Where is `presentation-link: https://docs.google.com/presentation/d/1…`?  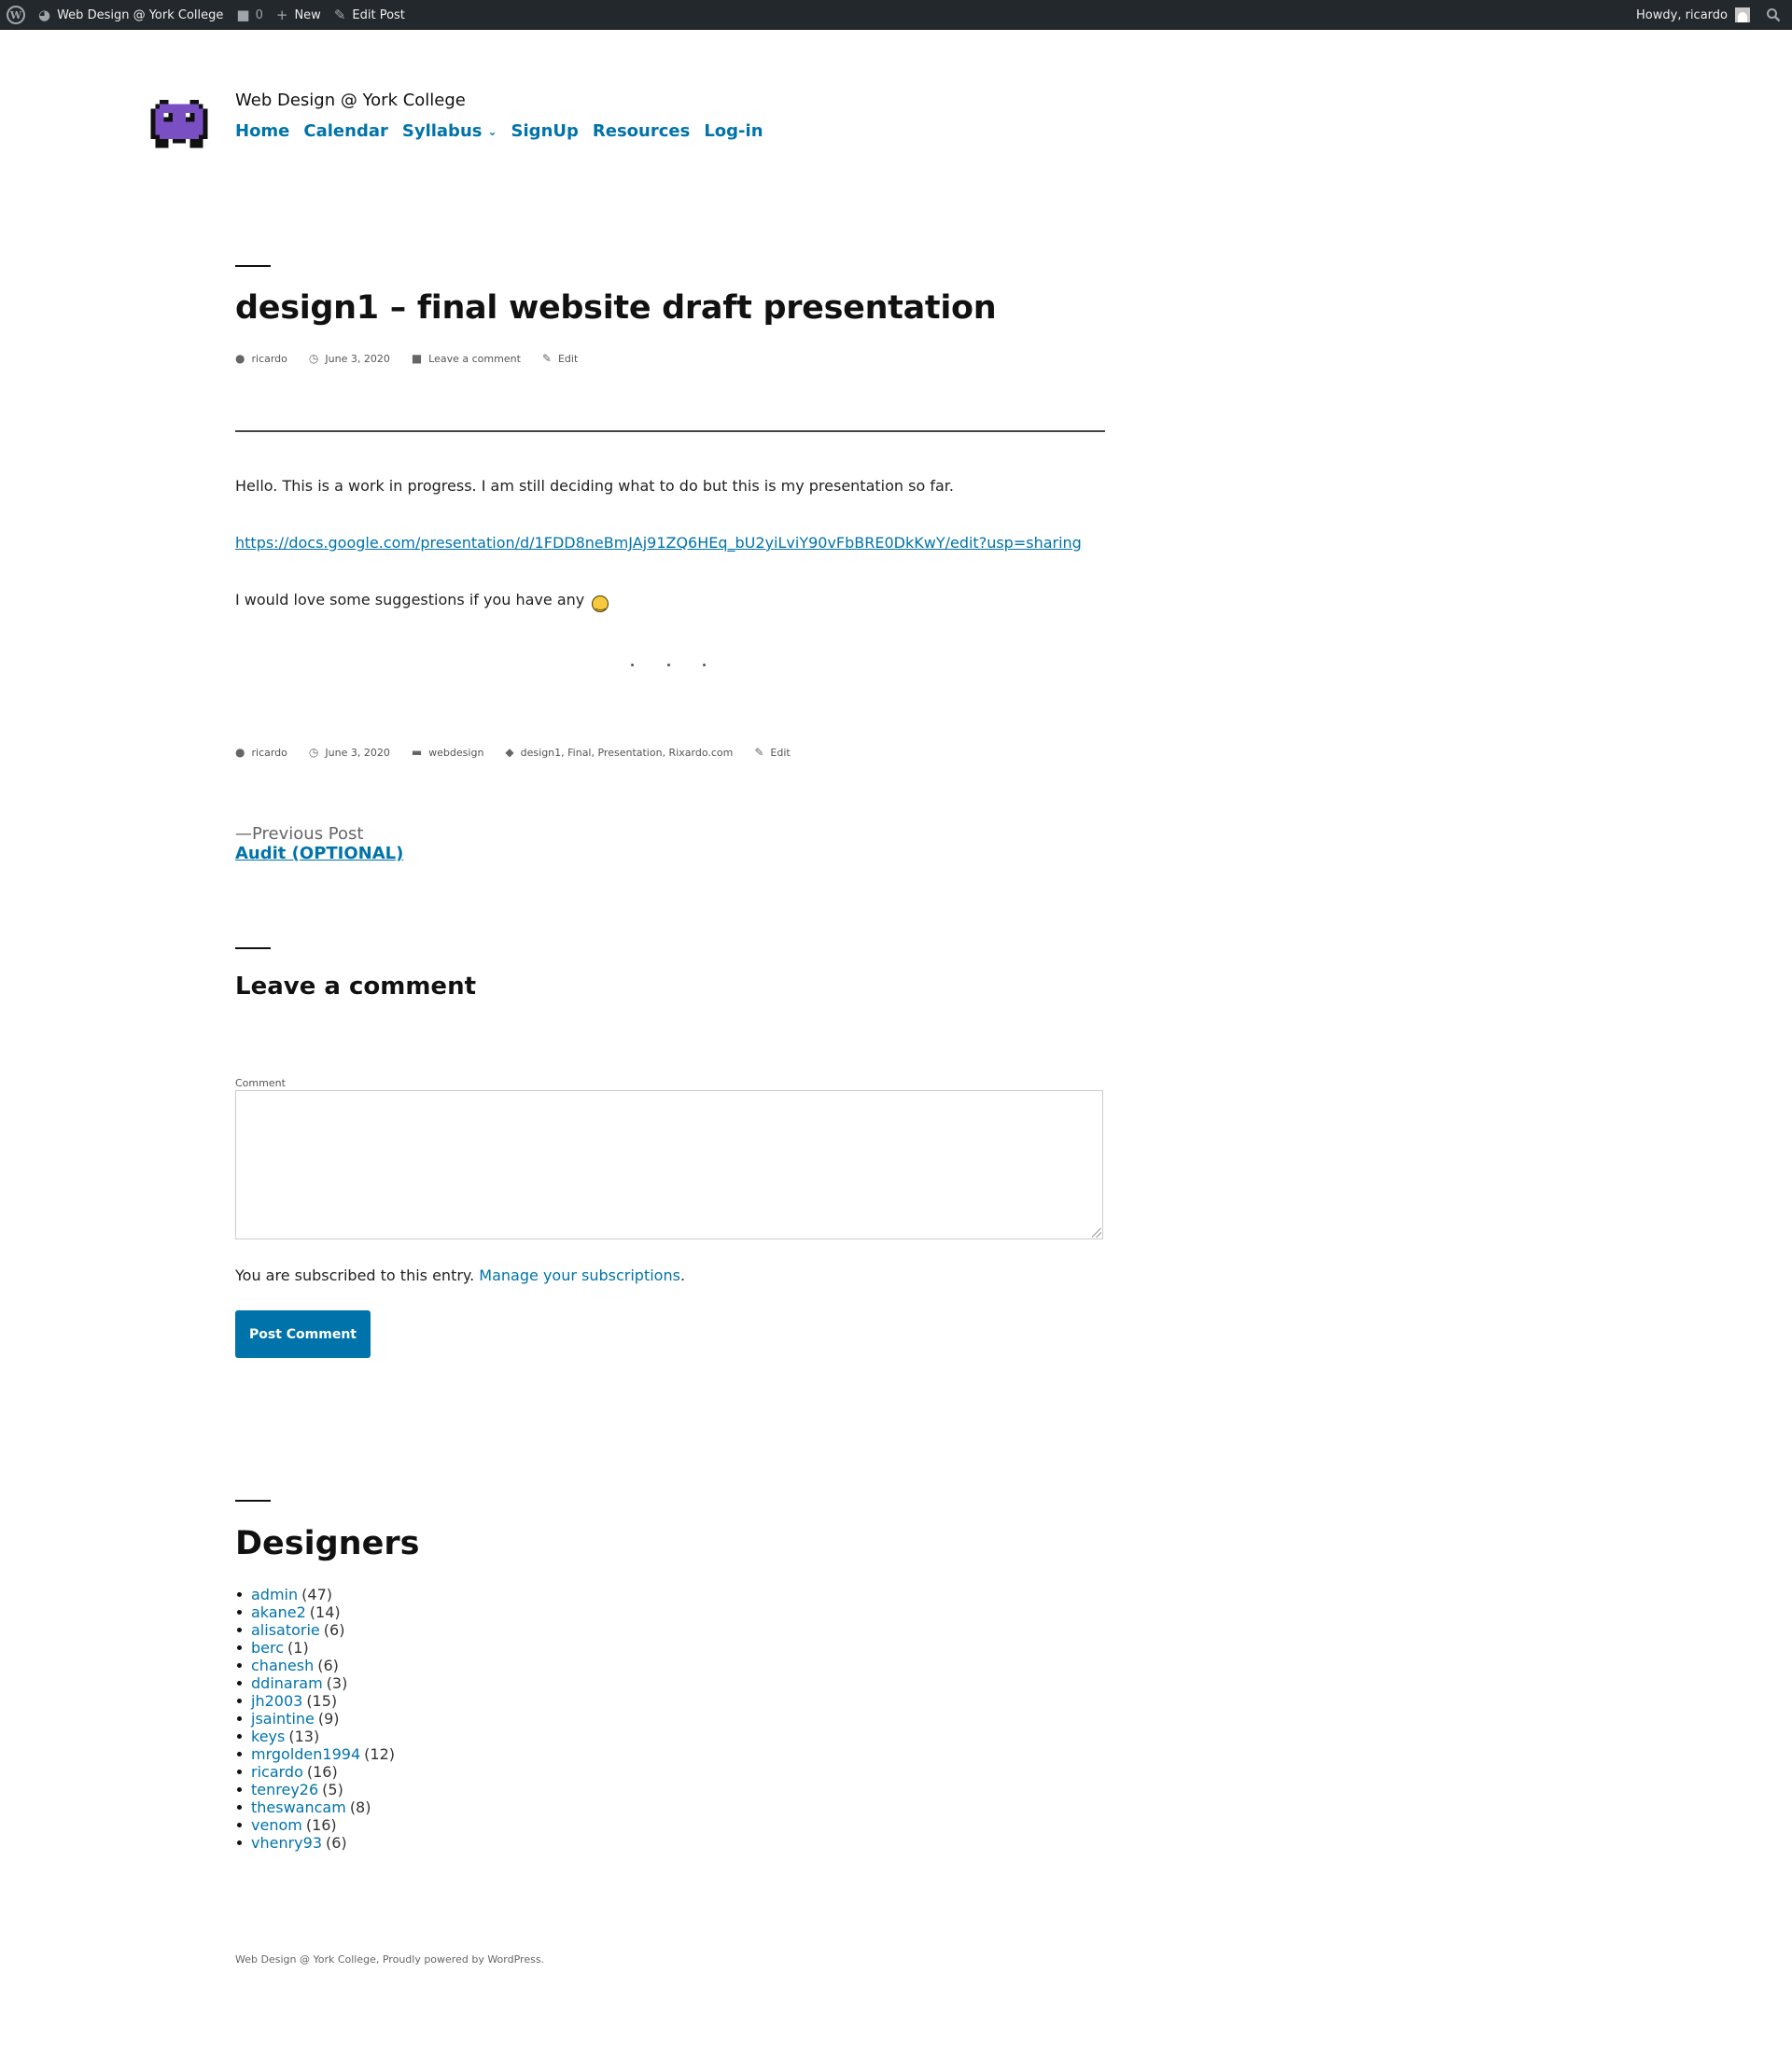 presentation-link: https://docs.google.com/presentation/d/1… is located at coordinates (658, 543).